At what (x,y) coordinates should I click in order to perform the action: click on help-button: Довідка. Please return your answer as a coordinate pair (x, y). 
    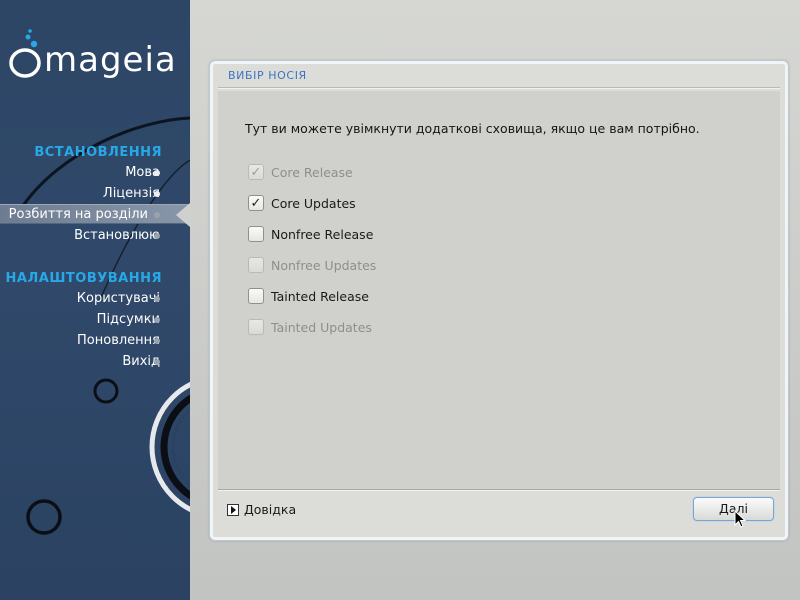
    Looking at the image, I should click on (261, 509).